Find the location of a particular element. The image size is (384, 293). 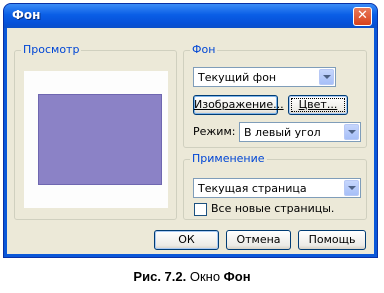

mode-select-value: В левый угол is located at coordinates (282, 132).